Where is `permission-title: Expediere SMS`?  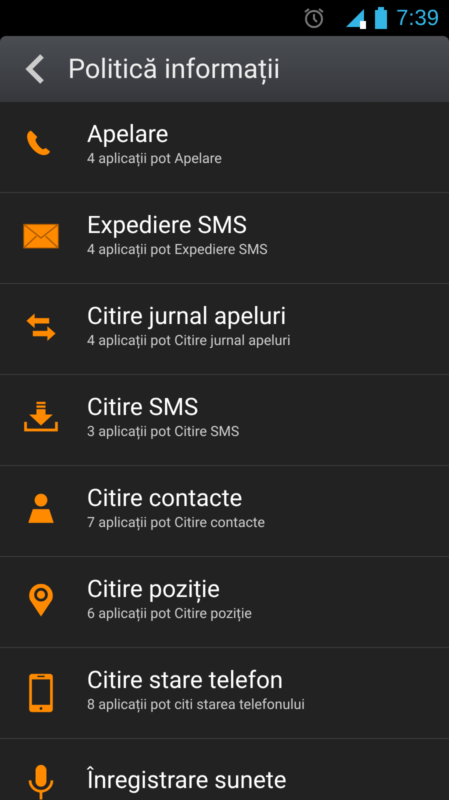
permission-title: Expediere SMS is located at coordinates (167, 224).